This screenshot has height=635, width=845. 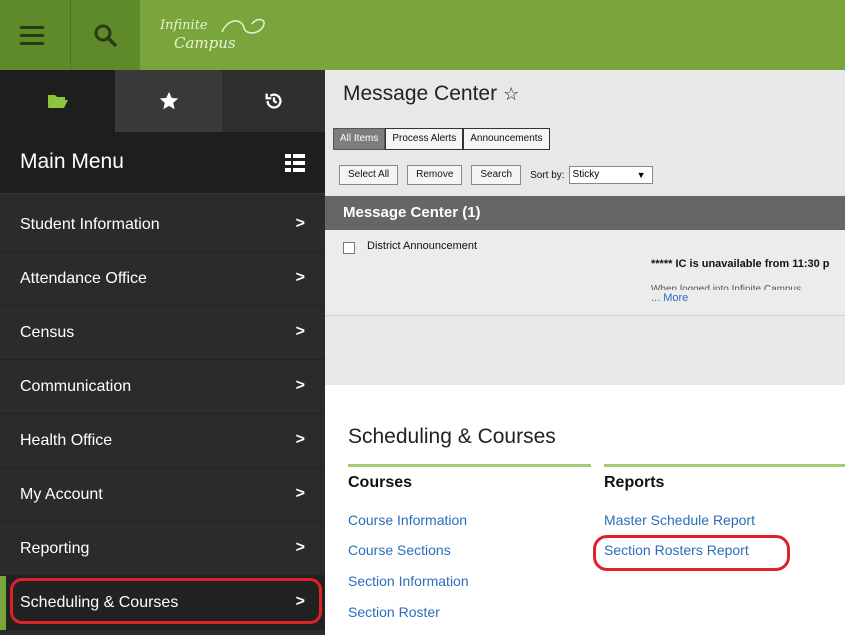 What do you see at coordinates (32, 35) in the screenshot?
I see `hamburger-menu-icon` at bounding box center [32, 35].